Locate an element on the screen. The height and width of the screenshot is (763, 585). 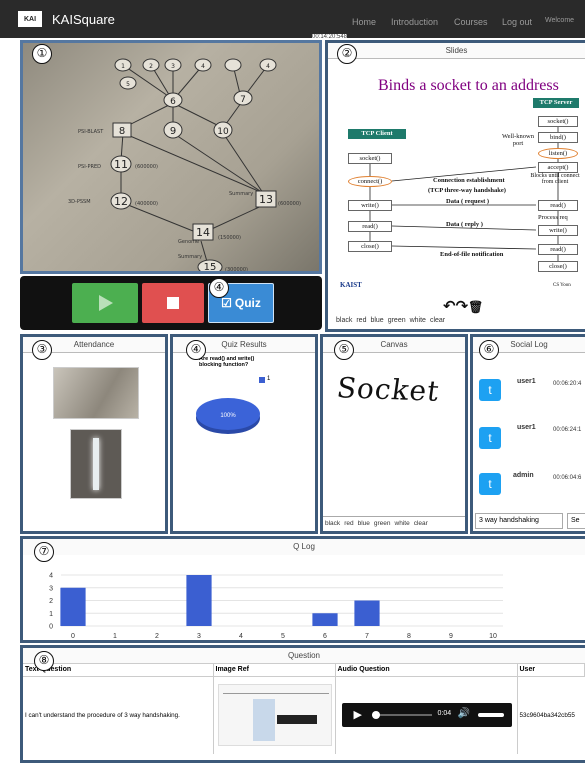
canvas-drawing: Socket is located at coordinates (388, 389).